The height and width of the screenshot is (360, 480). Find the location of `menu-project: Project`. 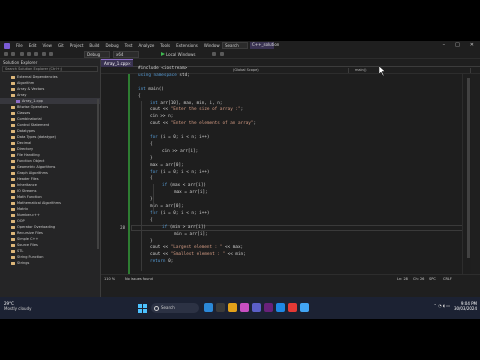

menu-project: Project is located at coordinates (77, 45).